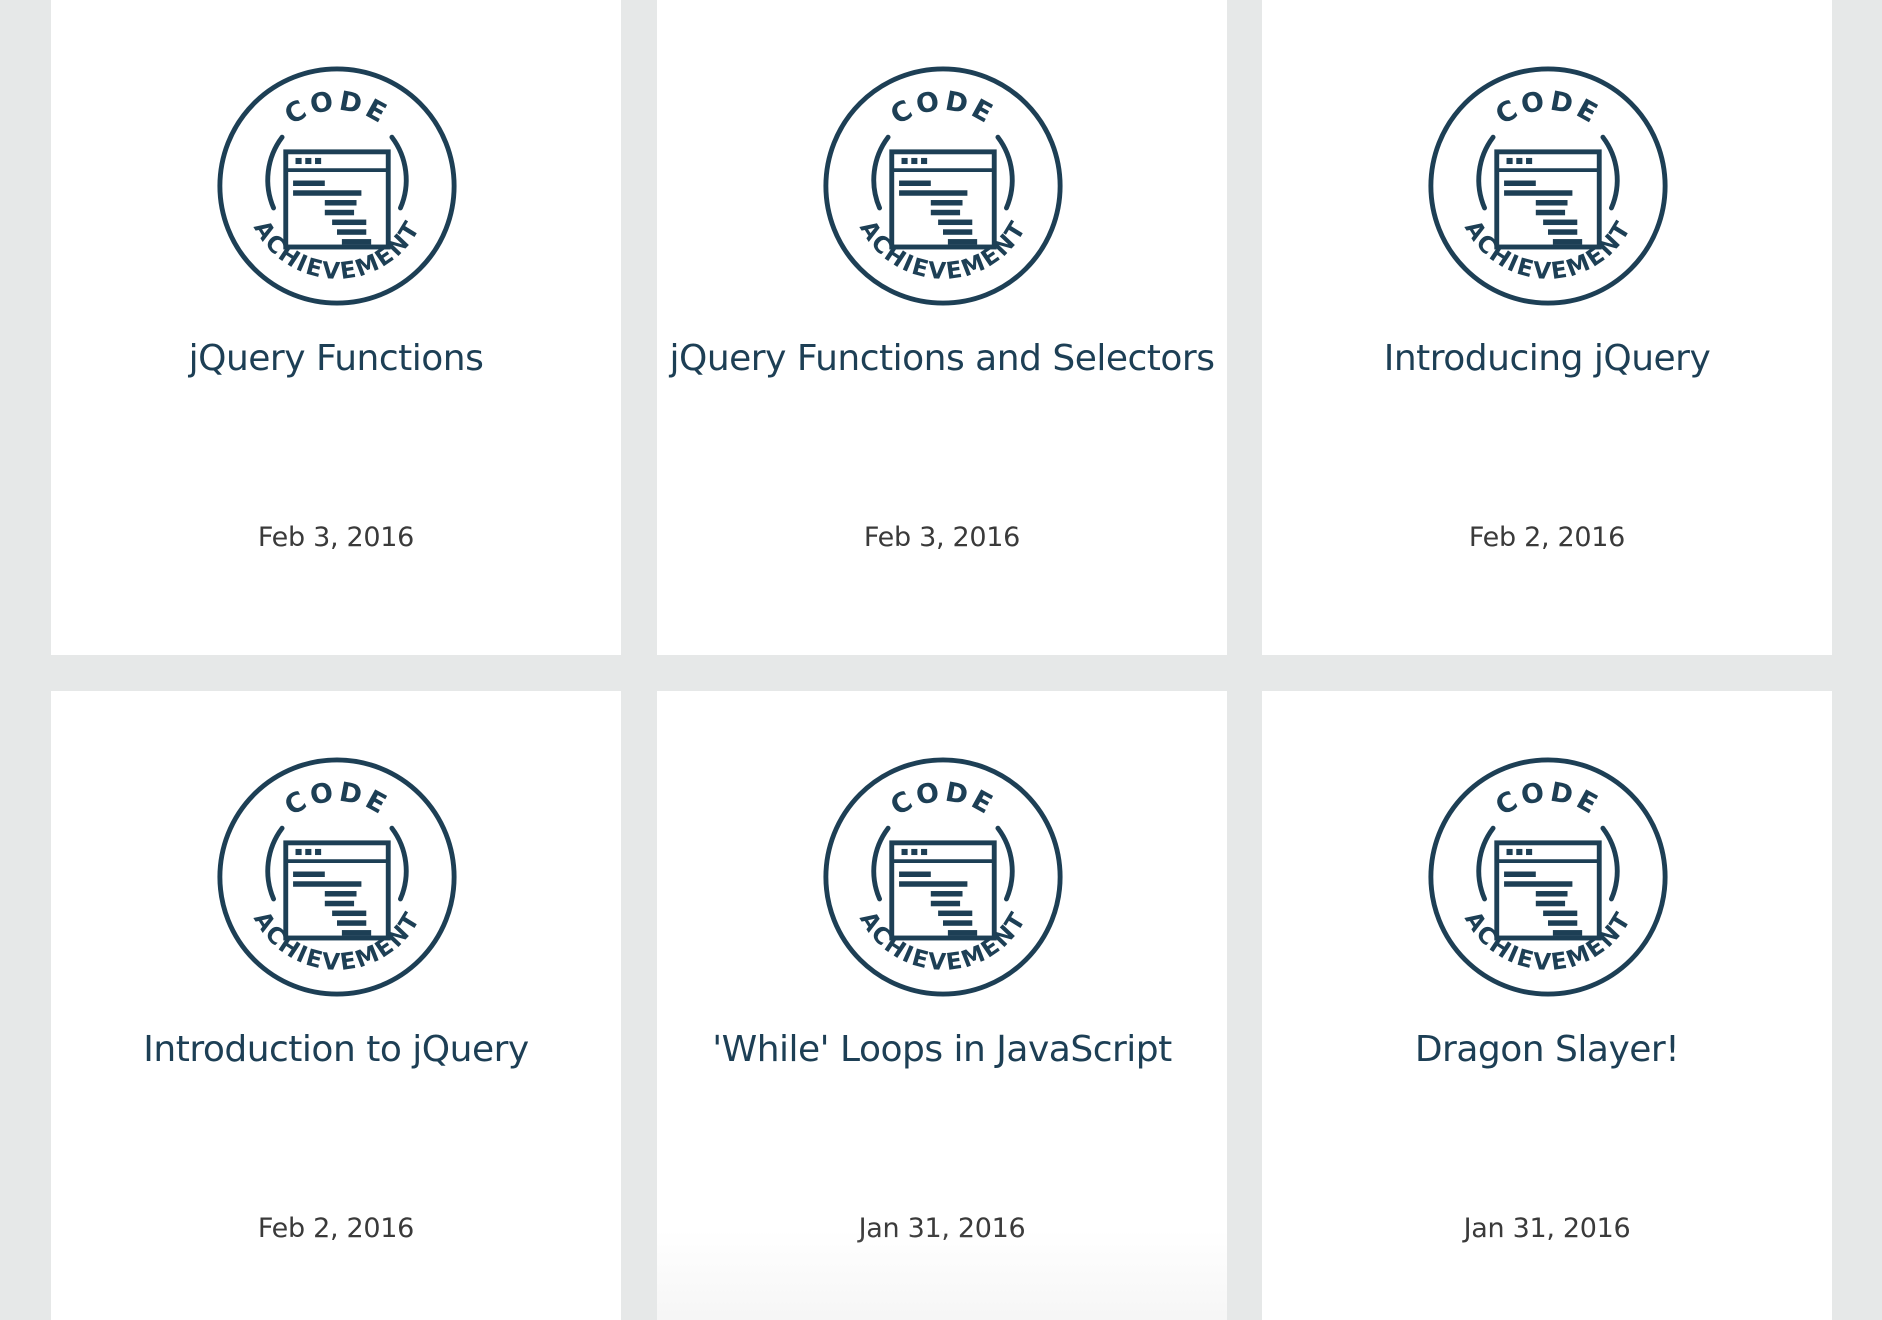  I want to click on achievement-title: Dragon Slayer!, so click(1547, 1049).